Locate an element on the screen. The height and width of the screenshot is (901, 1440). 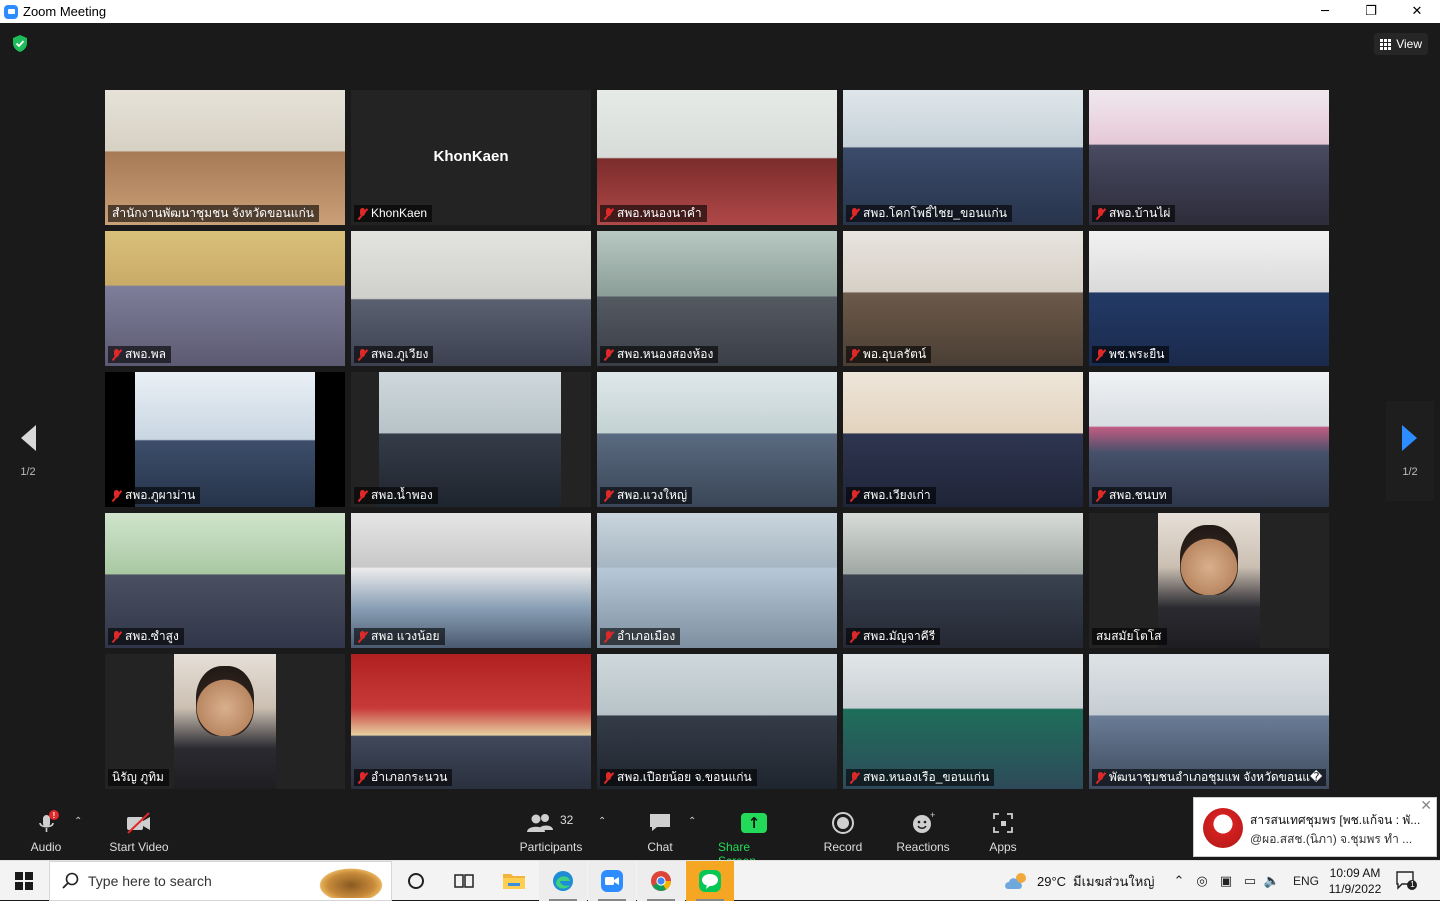
record-button: Record is located at coordinates (843, 832).